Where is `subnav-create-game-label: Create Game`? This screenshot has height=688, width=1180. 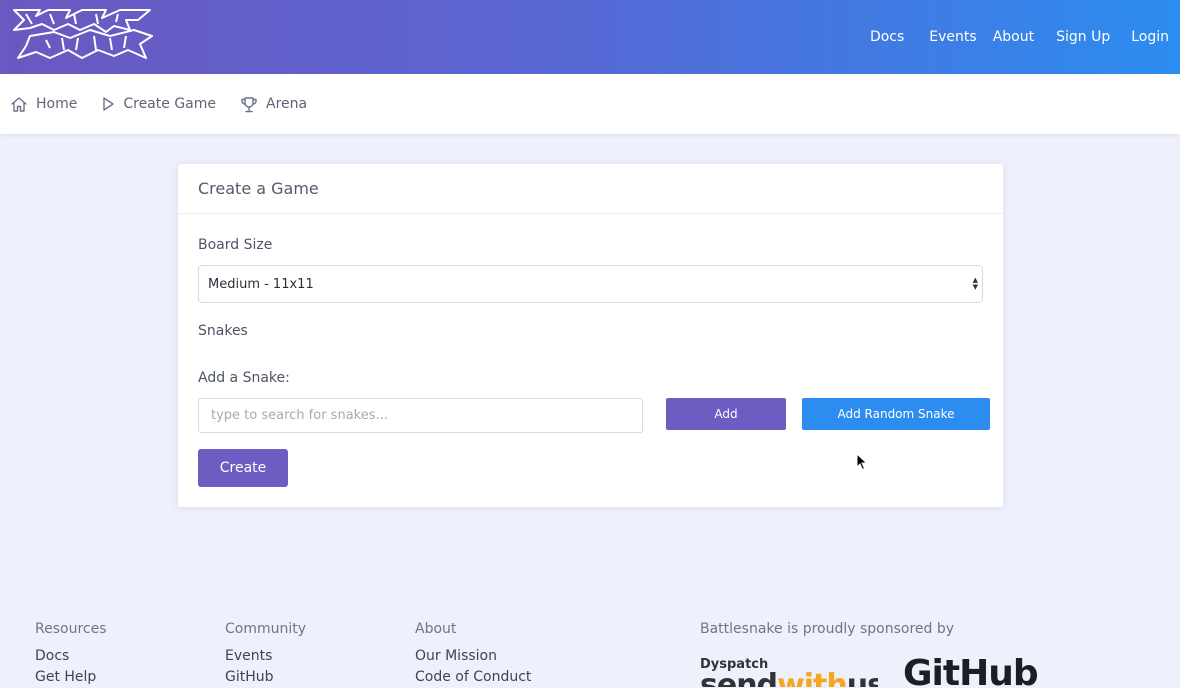
subnav-create-game-label: Create Game is located at coordinates (169, 104).